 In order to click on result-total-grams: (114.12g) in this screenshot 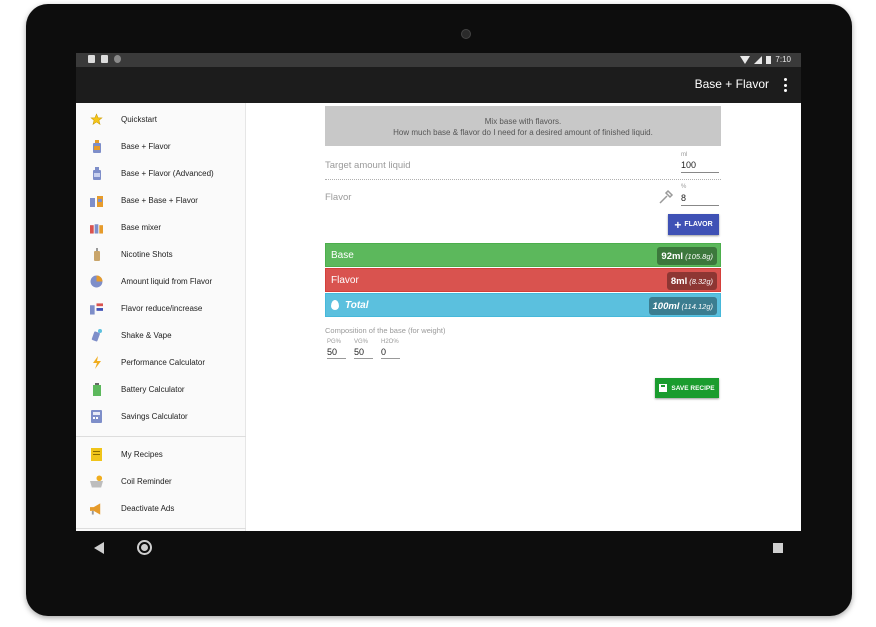, I will do `click(697, 306)`.